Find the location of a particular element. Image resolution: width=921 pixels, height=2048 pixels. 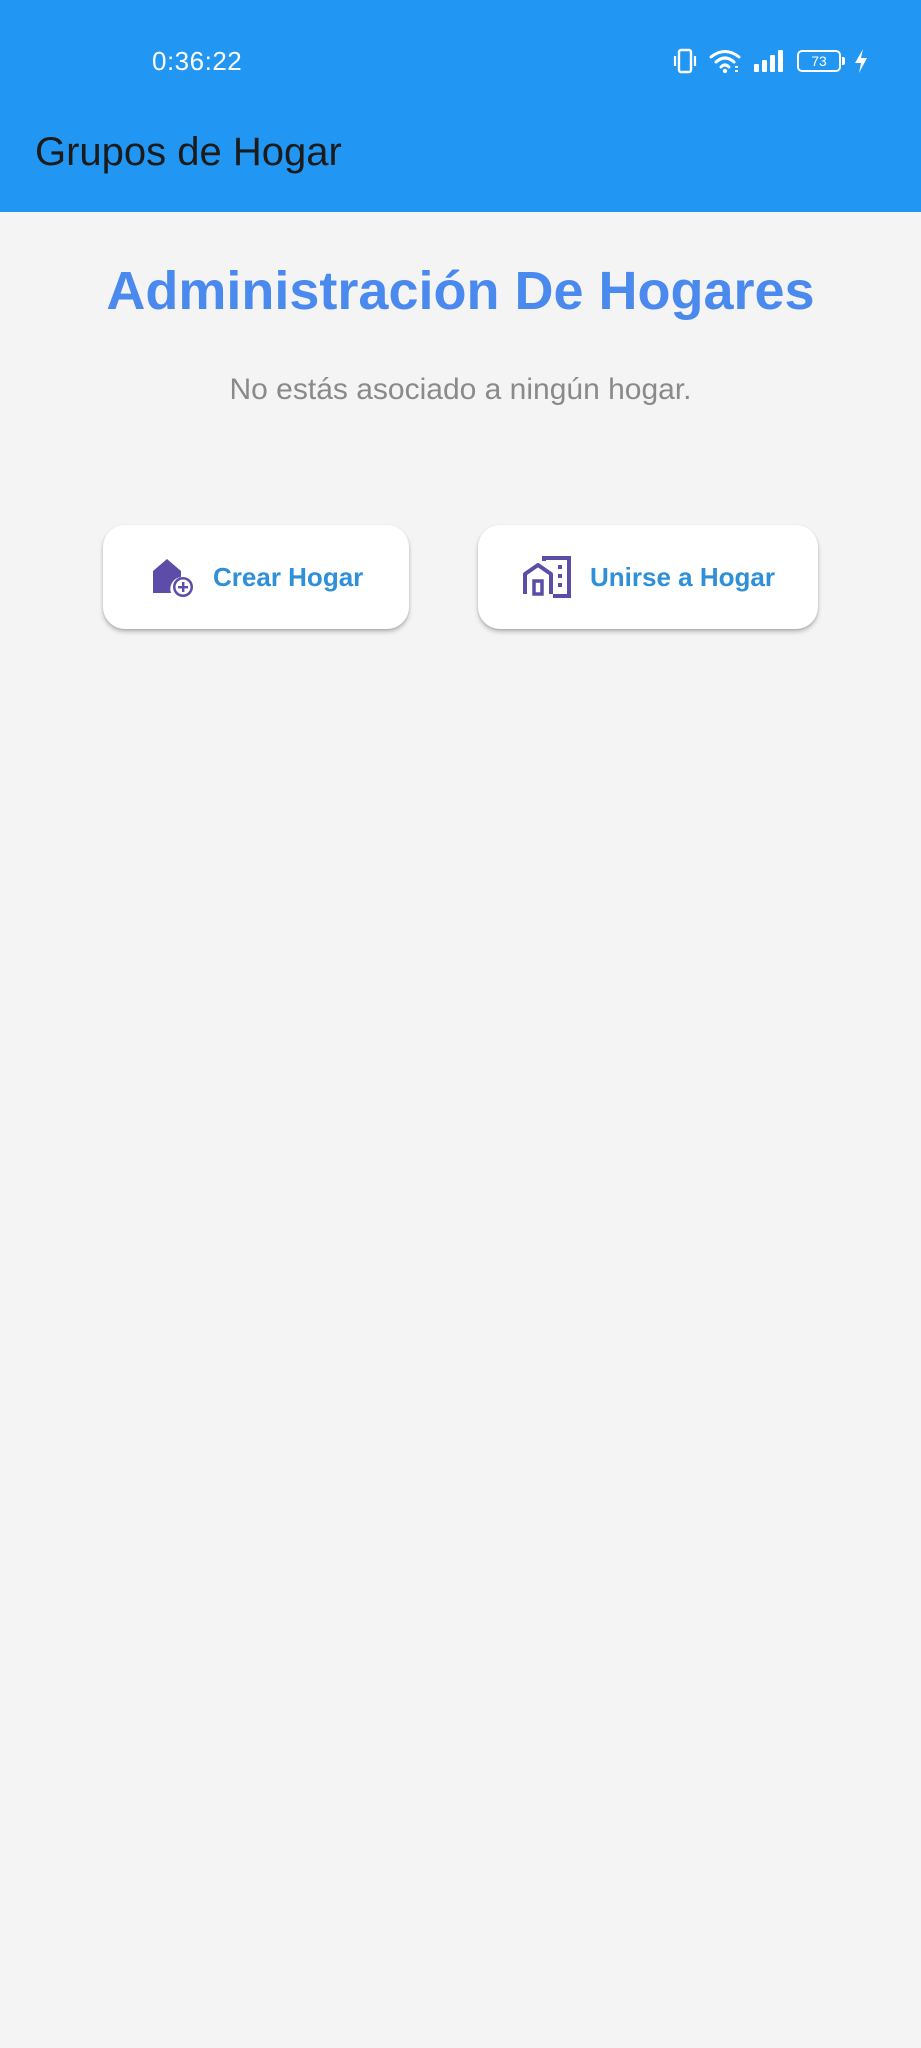

empty-state-message: No estás asociado a ningún hogar. is located at coordinates (460, 389).